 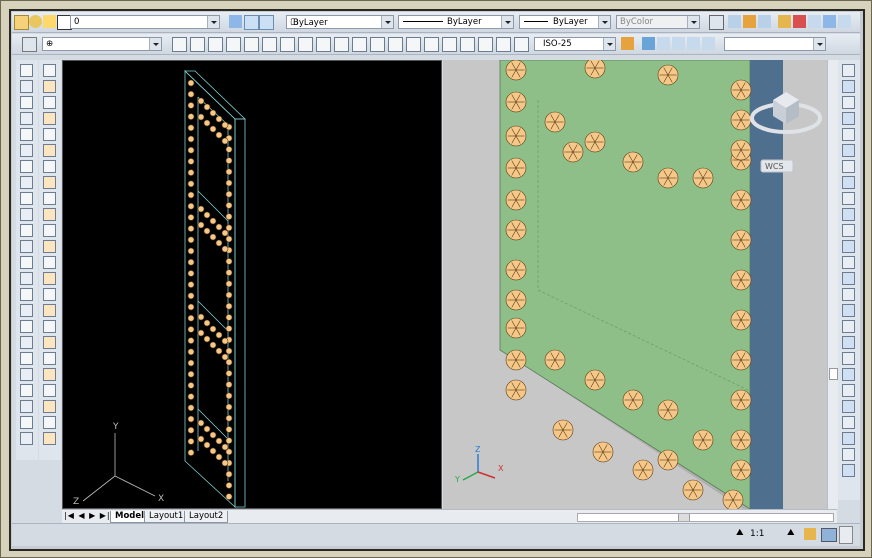 I want to click on make-current-icon, so click(x=251, y=22).